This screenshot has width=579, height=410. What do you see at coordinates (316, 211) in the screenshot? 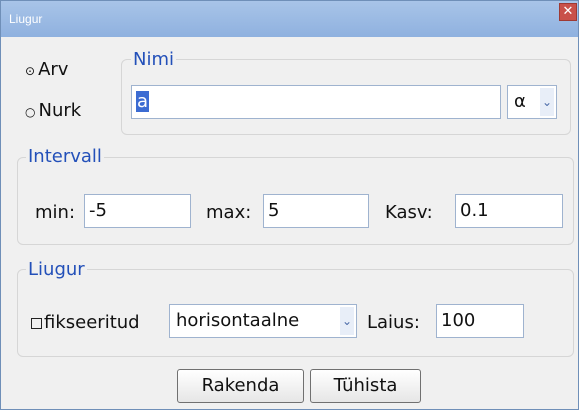
I see `max-input: 5` at bounding box center [316, 211].